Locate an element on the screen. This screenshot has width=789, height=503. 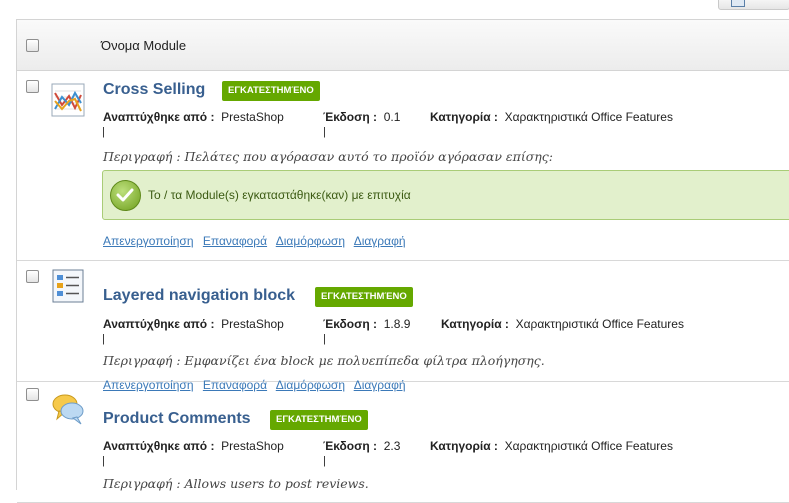
version-info: Έκδοση : 1.8.9 is located at coordinates (366, 324).